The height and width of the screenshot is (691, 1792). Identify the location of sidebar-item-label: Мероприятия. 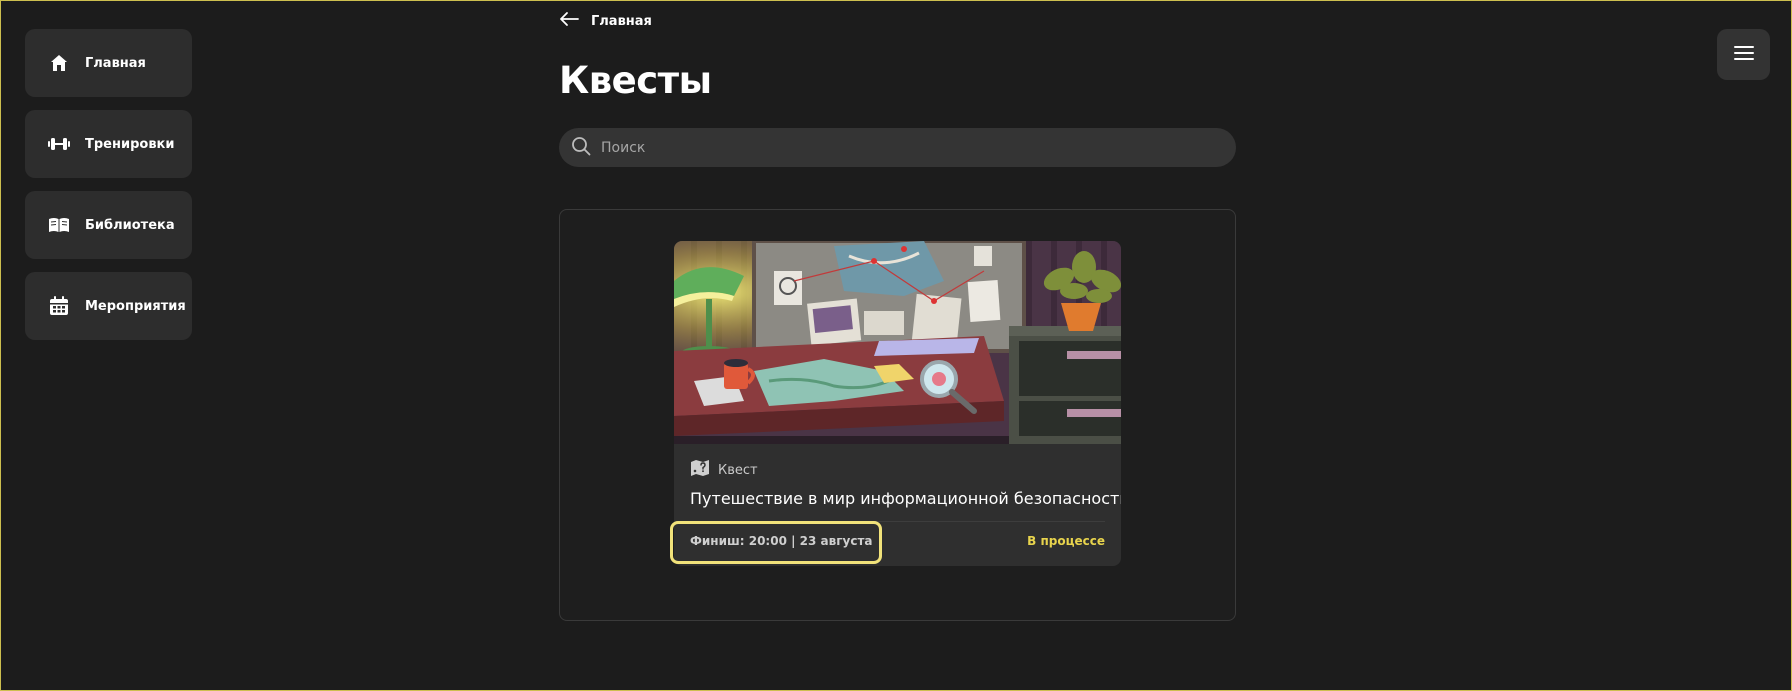
(135, 306).